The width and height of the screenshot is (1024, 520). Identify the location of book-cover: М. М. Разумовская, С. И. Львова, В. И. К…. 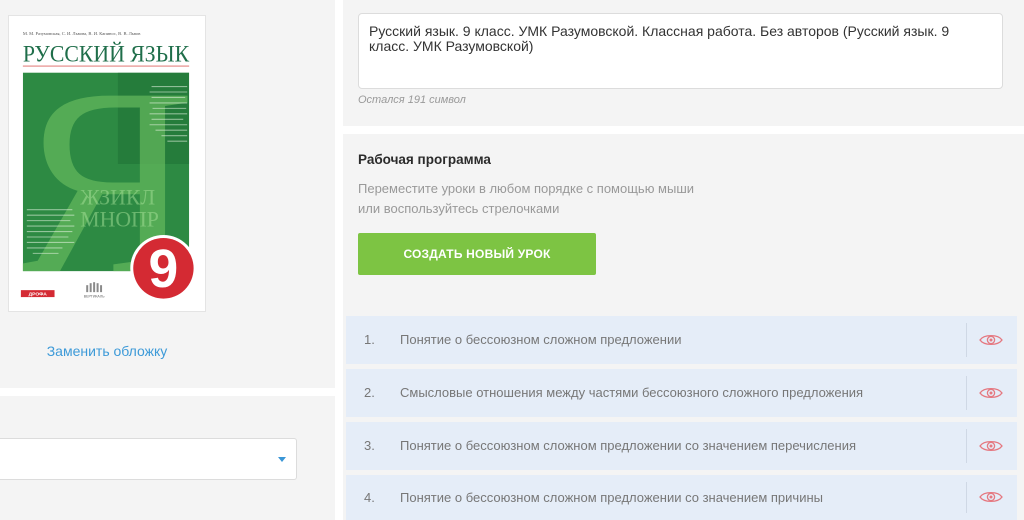
(107, 163).